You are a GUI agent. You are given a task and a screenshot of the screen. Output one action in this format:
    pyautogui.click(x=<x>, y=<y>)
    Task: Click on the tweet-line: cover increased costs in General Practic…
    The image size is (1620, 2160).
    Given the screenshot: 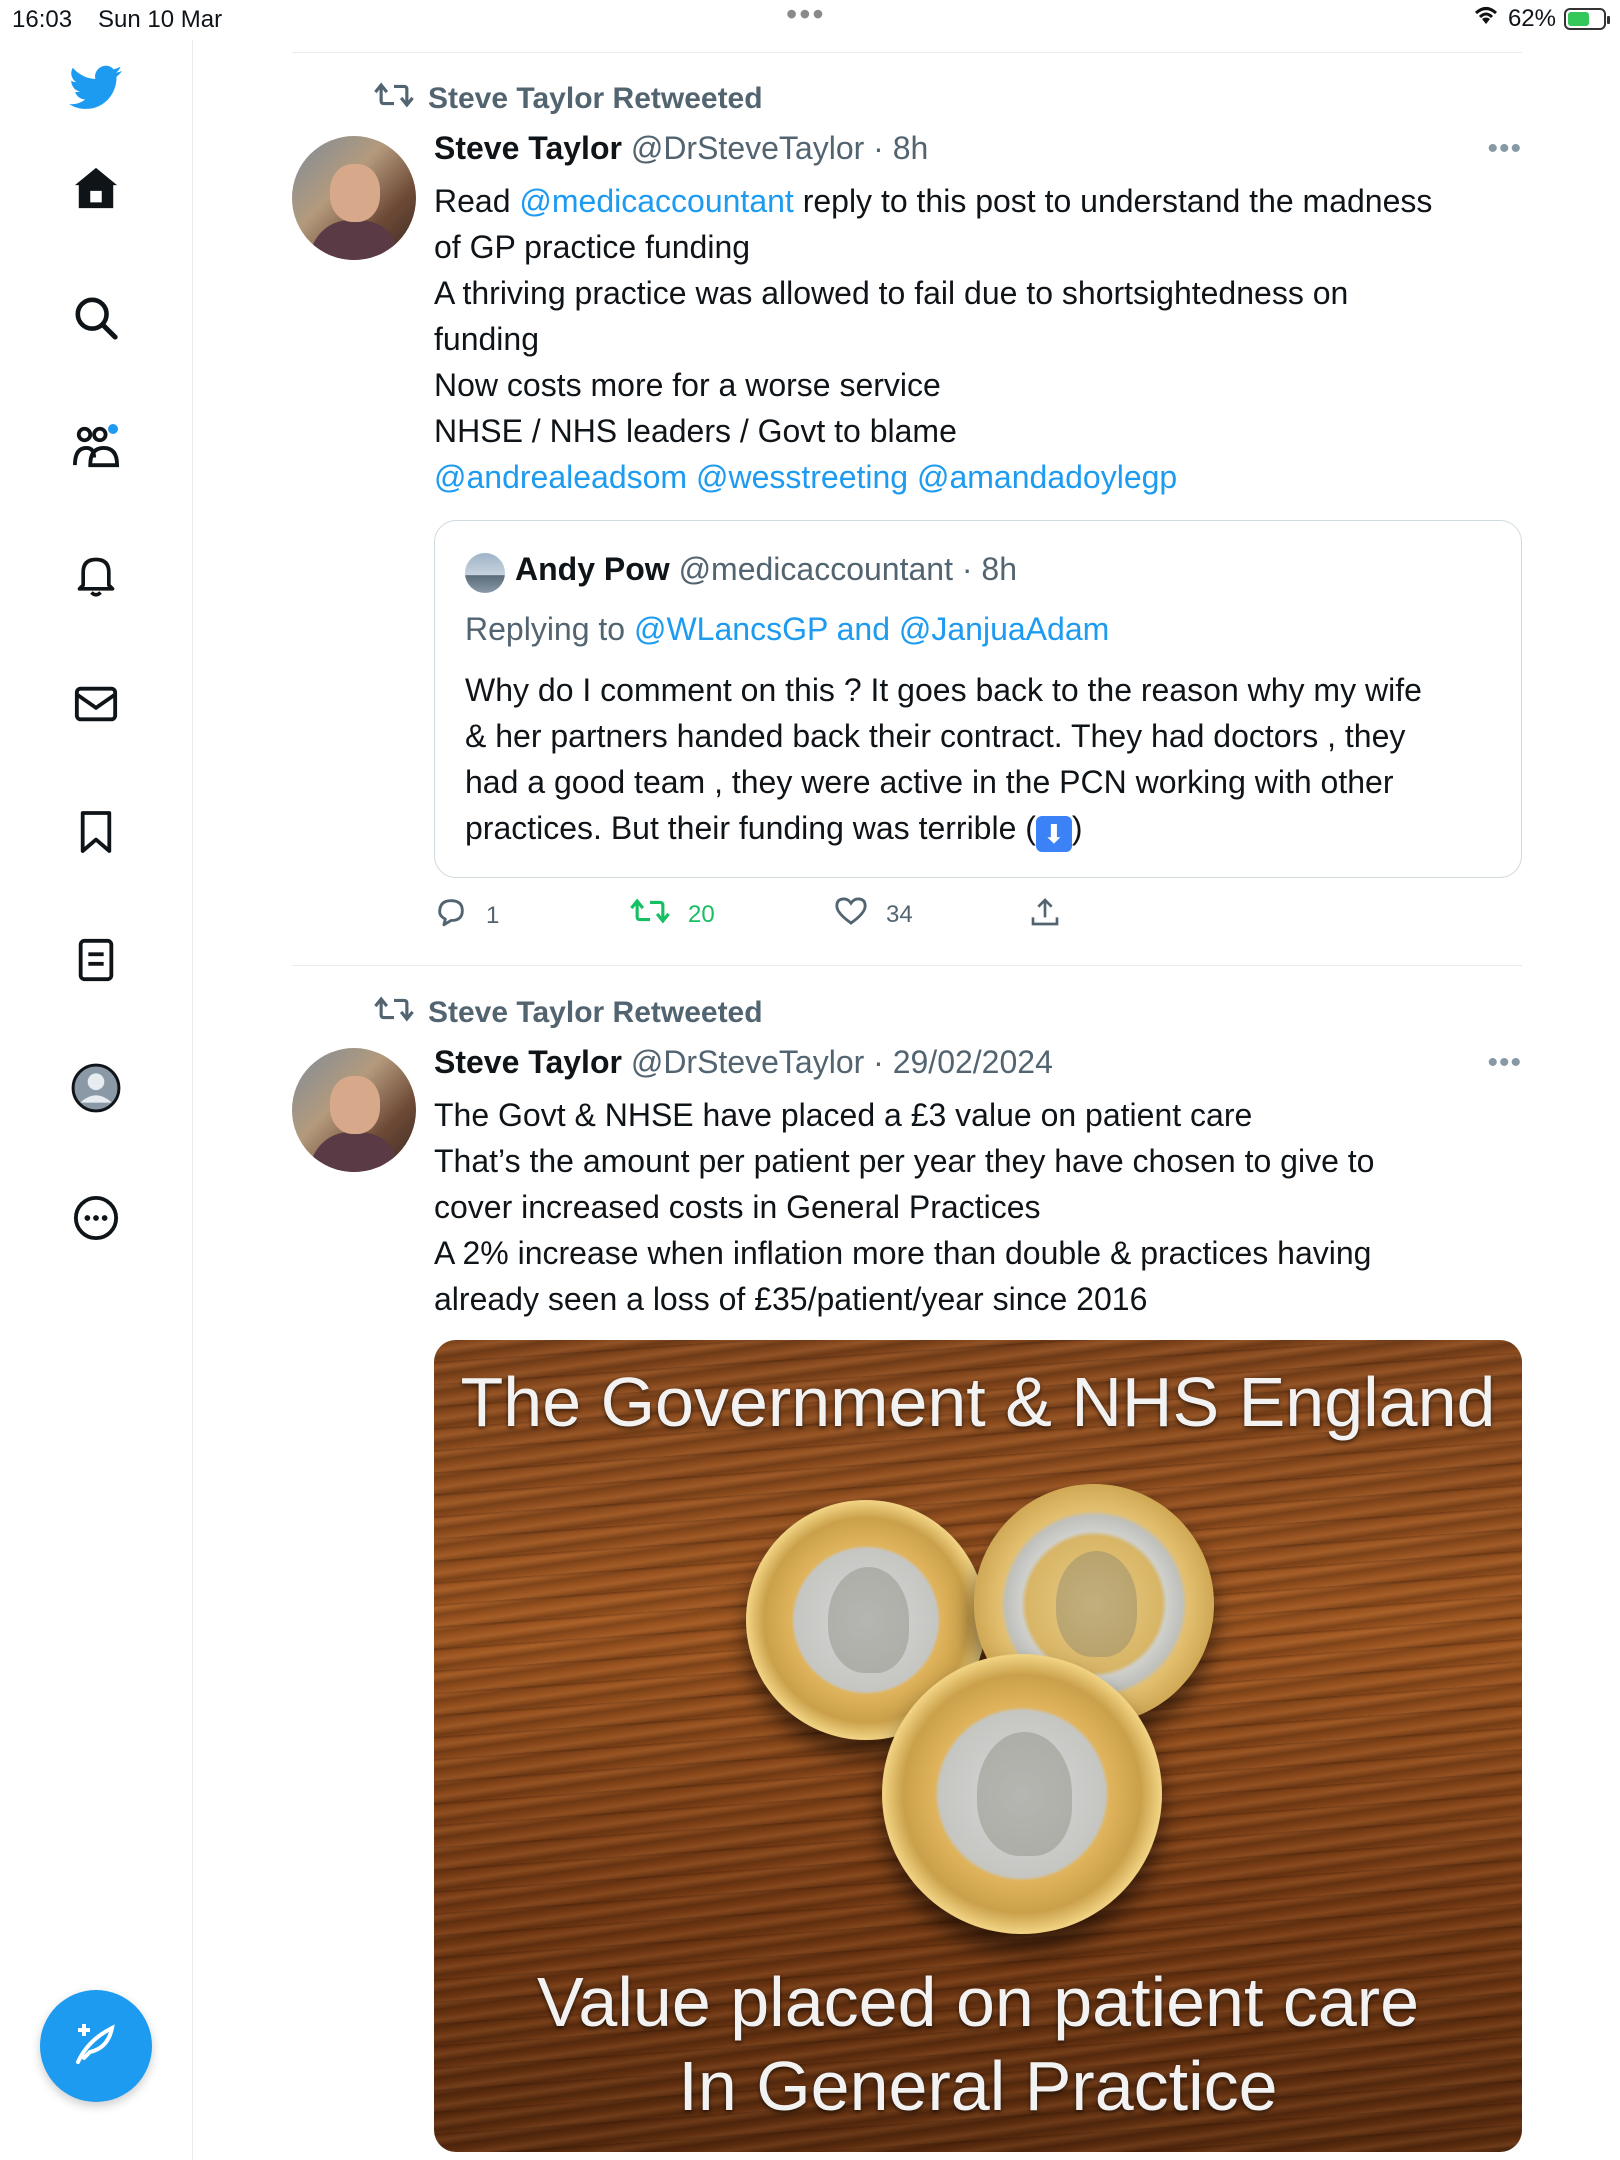 What is the action you would take?
    pyautogui.click(x=737, y=1207)
    